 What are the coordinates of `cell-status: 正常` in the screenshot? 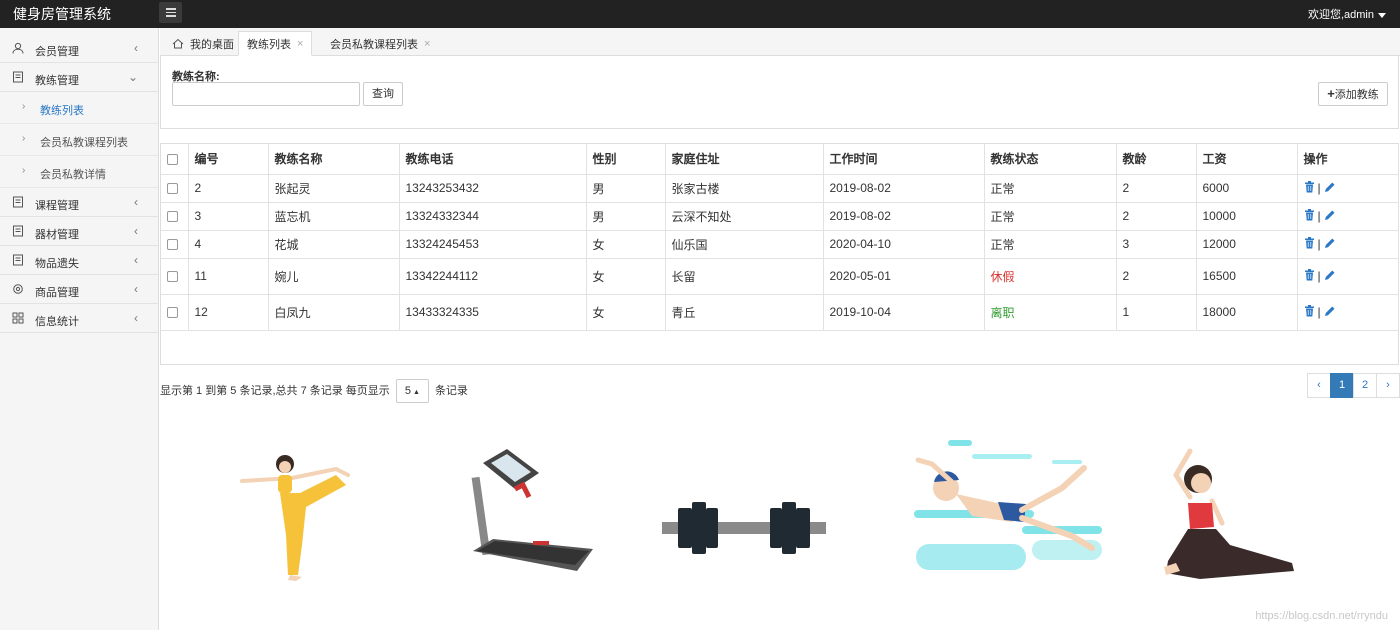 It's located at (1050, 188).